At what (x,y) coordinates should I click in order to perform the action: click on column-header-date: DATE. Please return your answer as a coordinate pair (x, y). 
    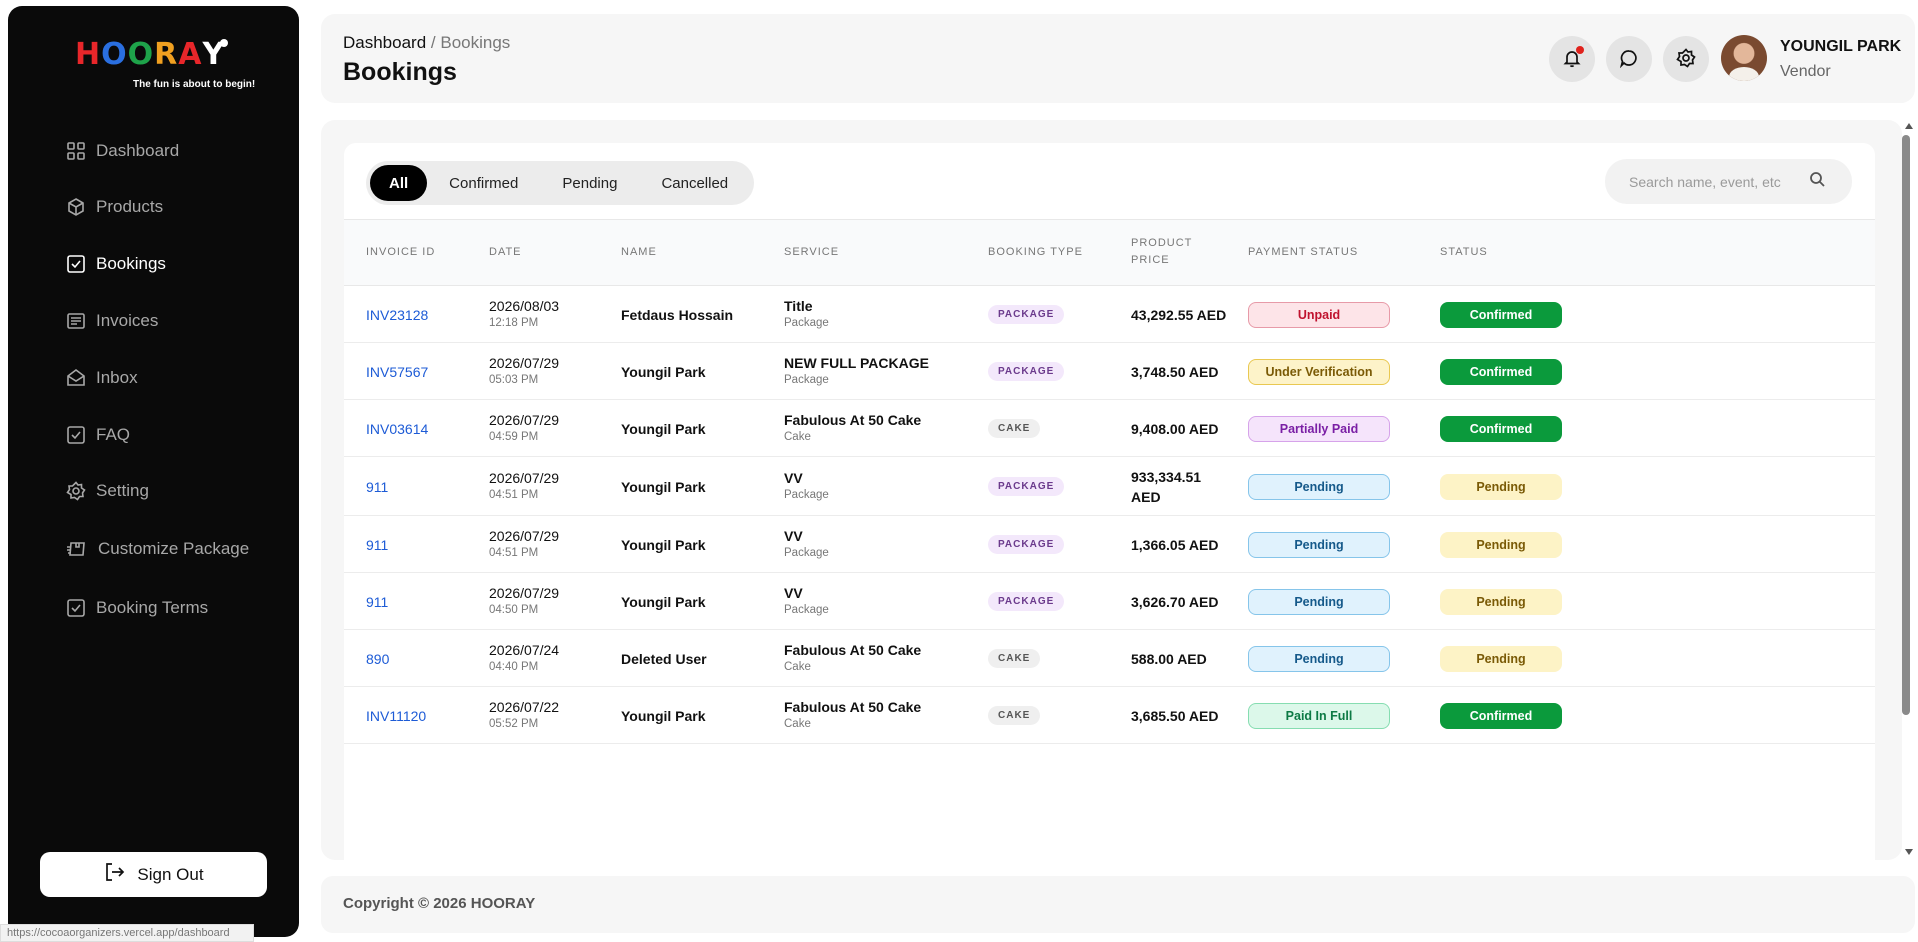
    Looking at the image, I should click on (505, 252).